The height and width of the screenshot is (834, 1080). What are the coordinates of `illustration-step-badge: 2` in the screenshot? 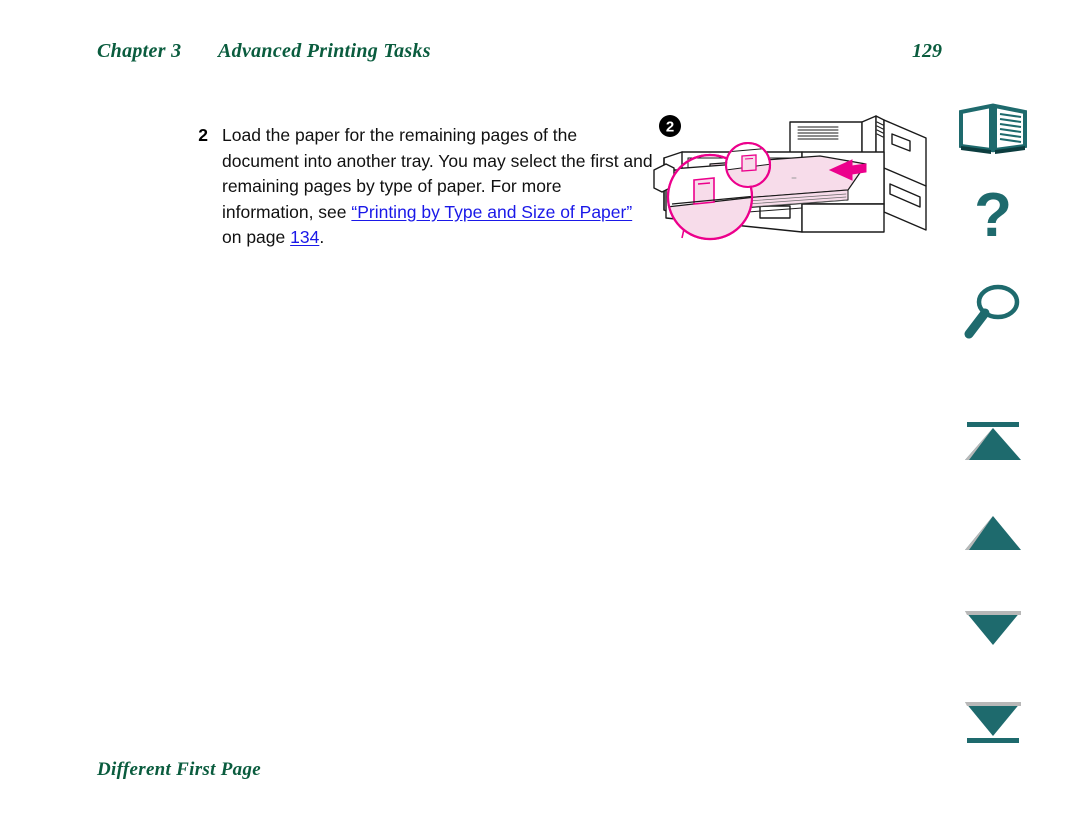 It's located at (670, 126).